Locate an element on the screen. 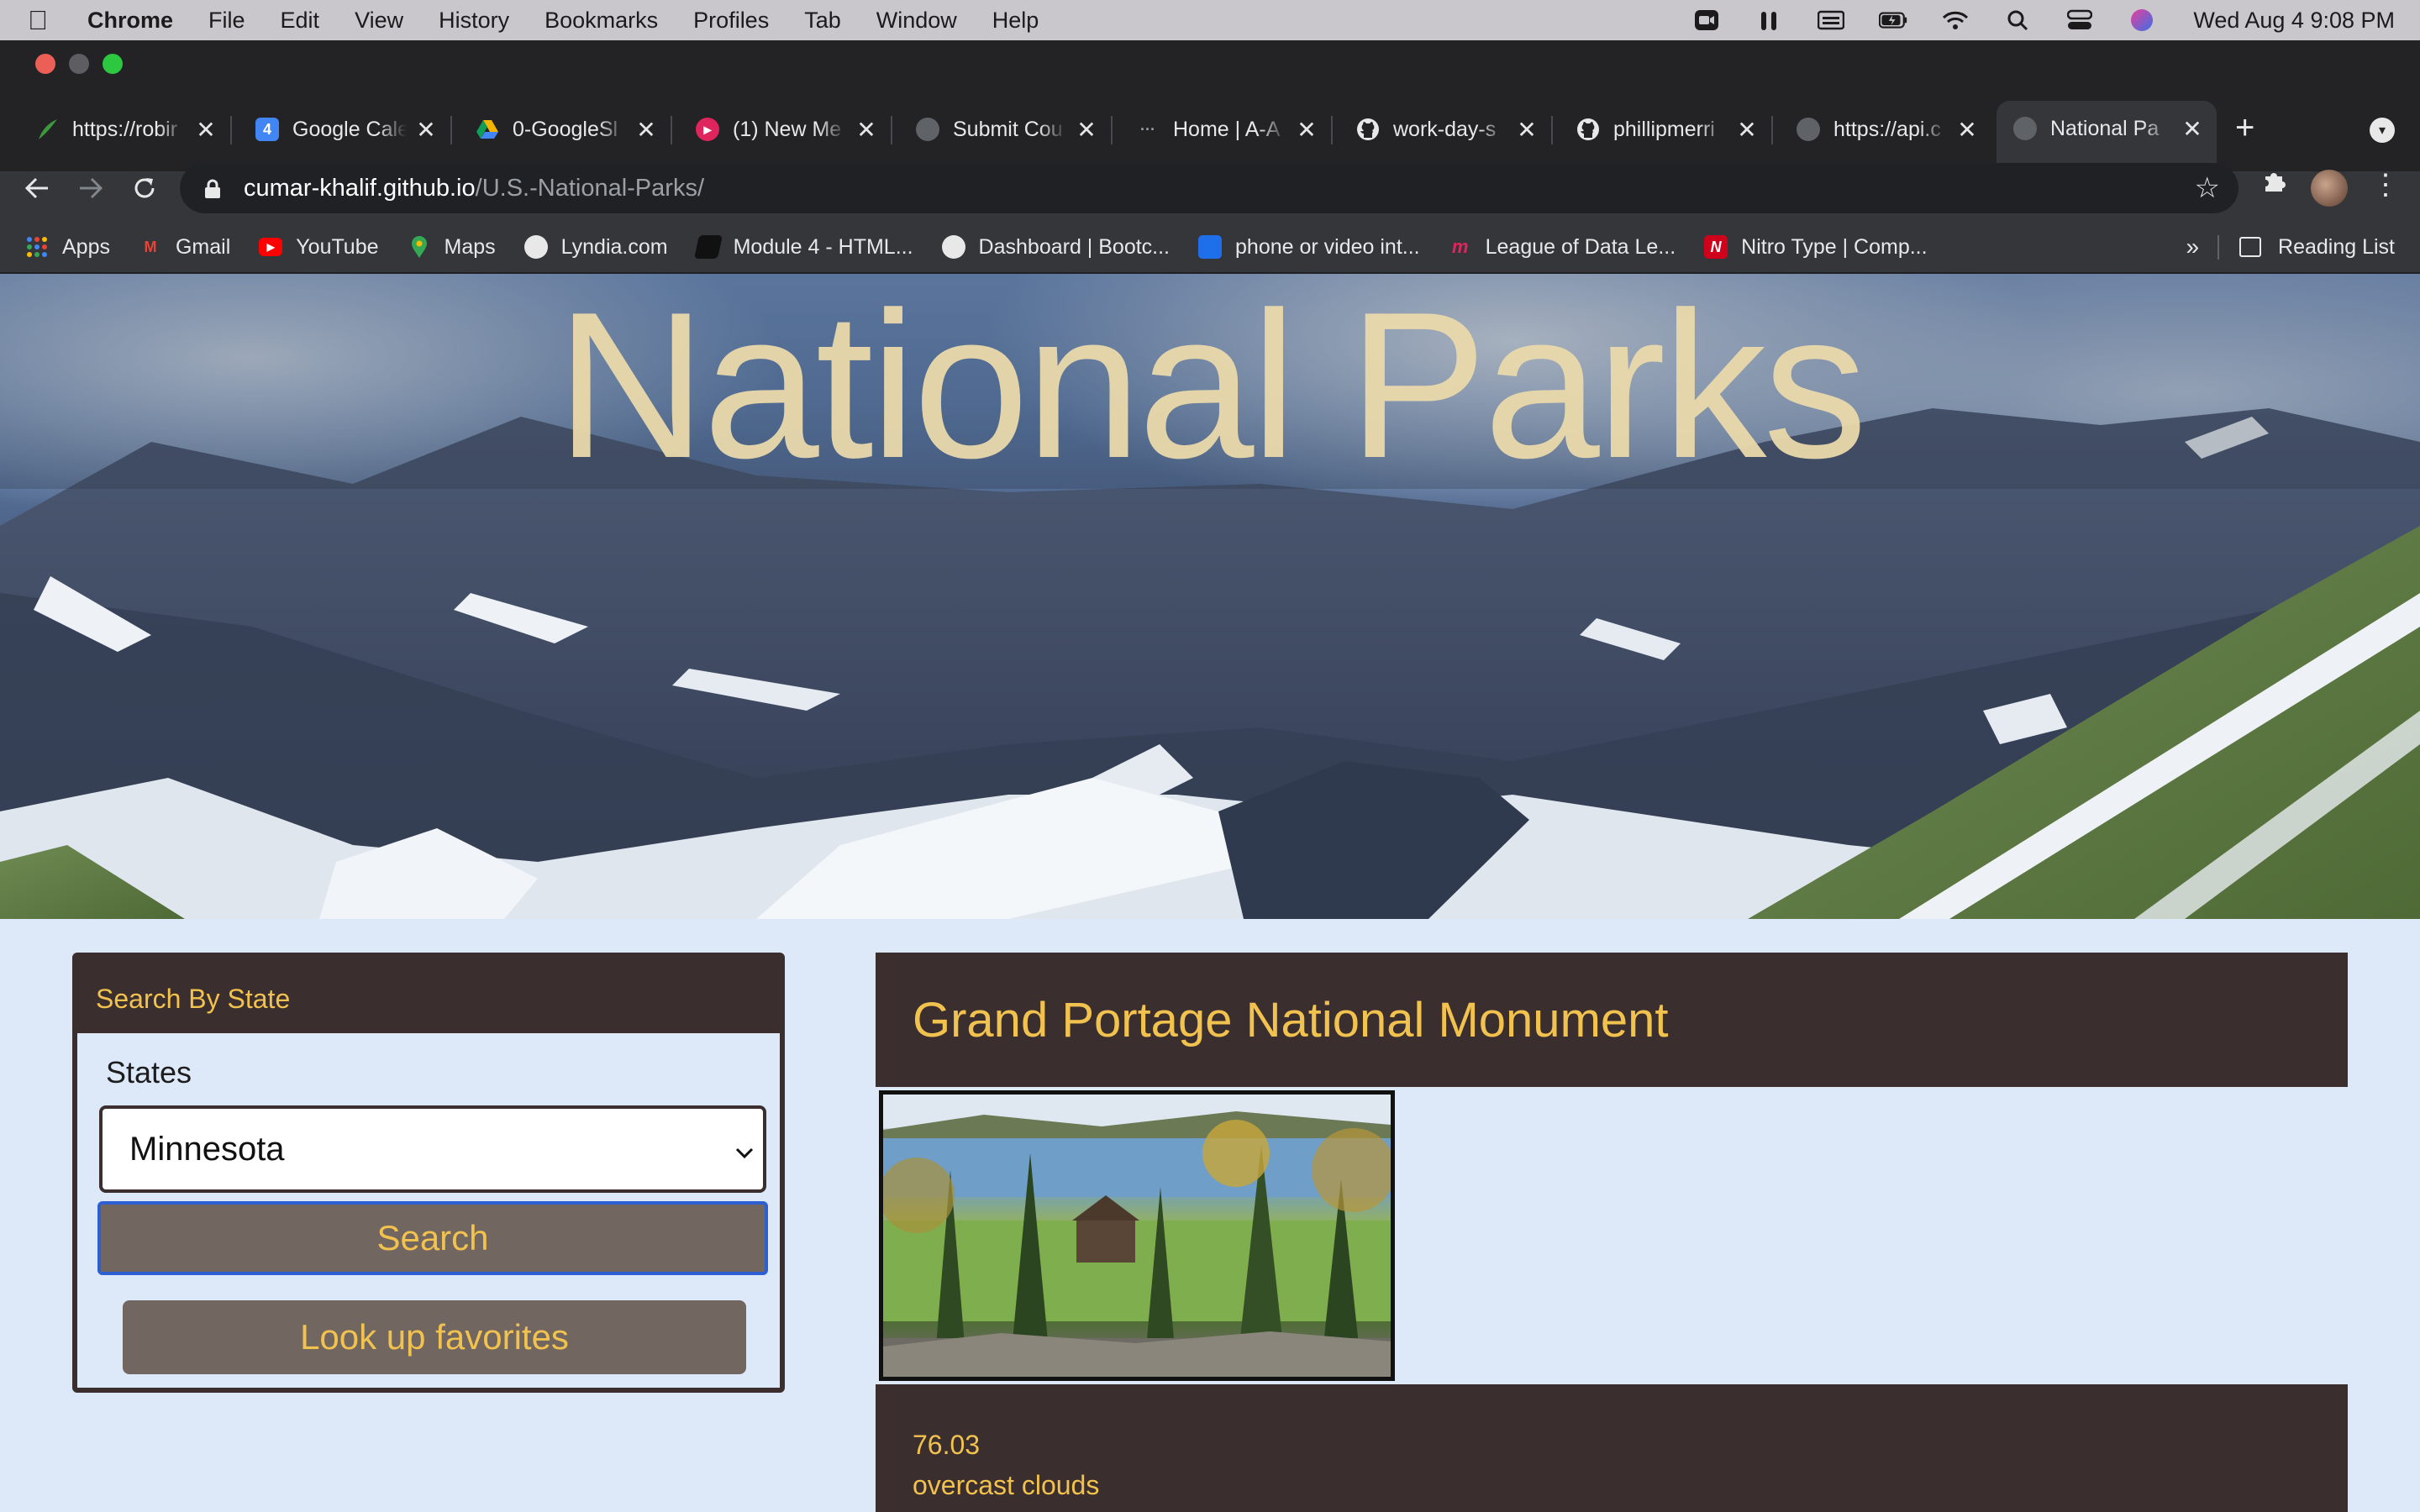  tab-submit-course: Submit Cou ✕ is located at coordinates (1006, 129).